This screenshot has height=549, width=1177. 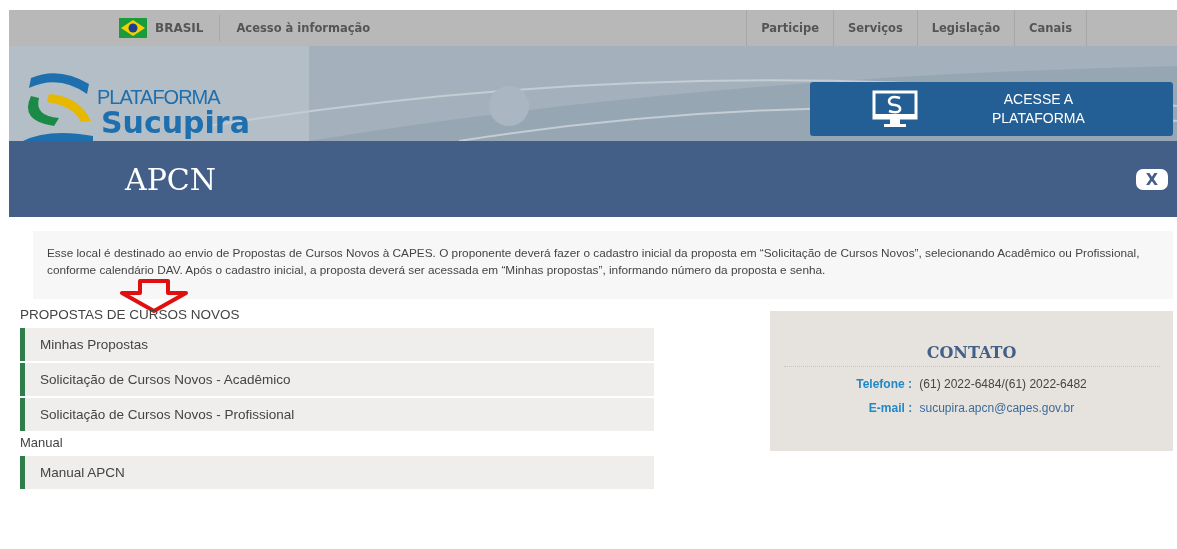 What do you see at coordinates (158, 97) in the screenshot?
I see `logo-text: PLATAFORMA` at bounding box center [158, 97].